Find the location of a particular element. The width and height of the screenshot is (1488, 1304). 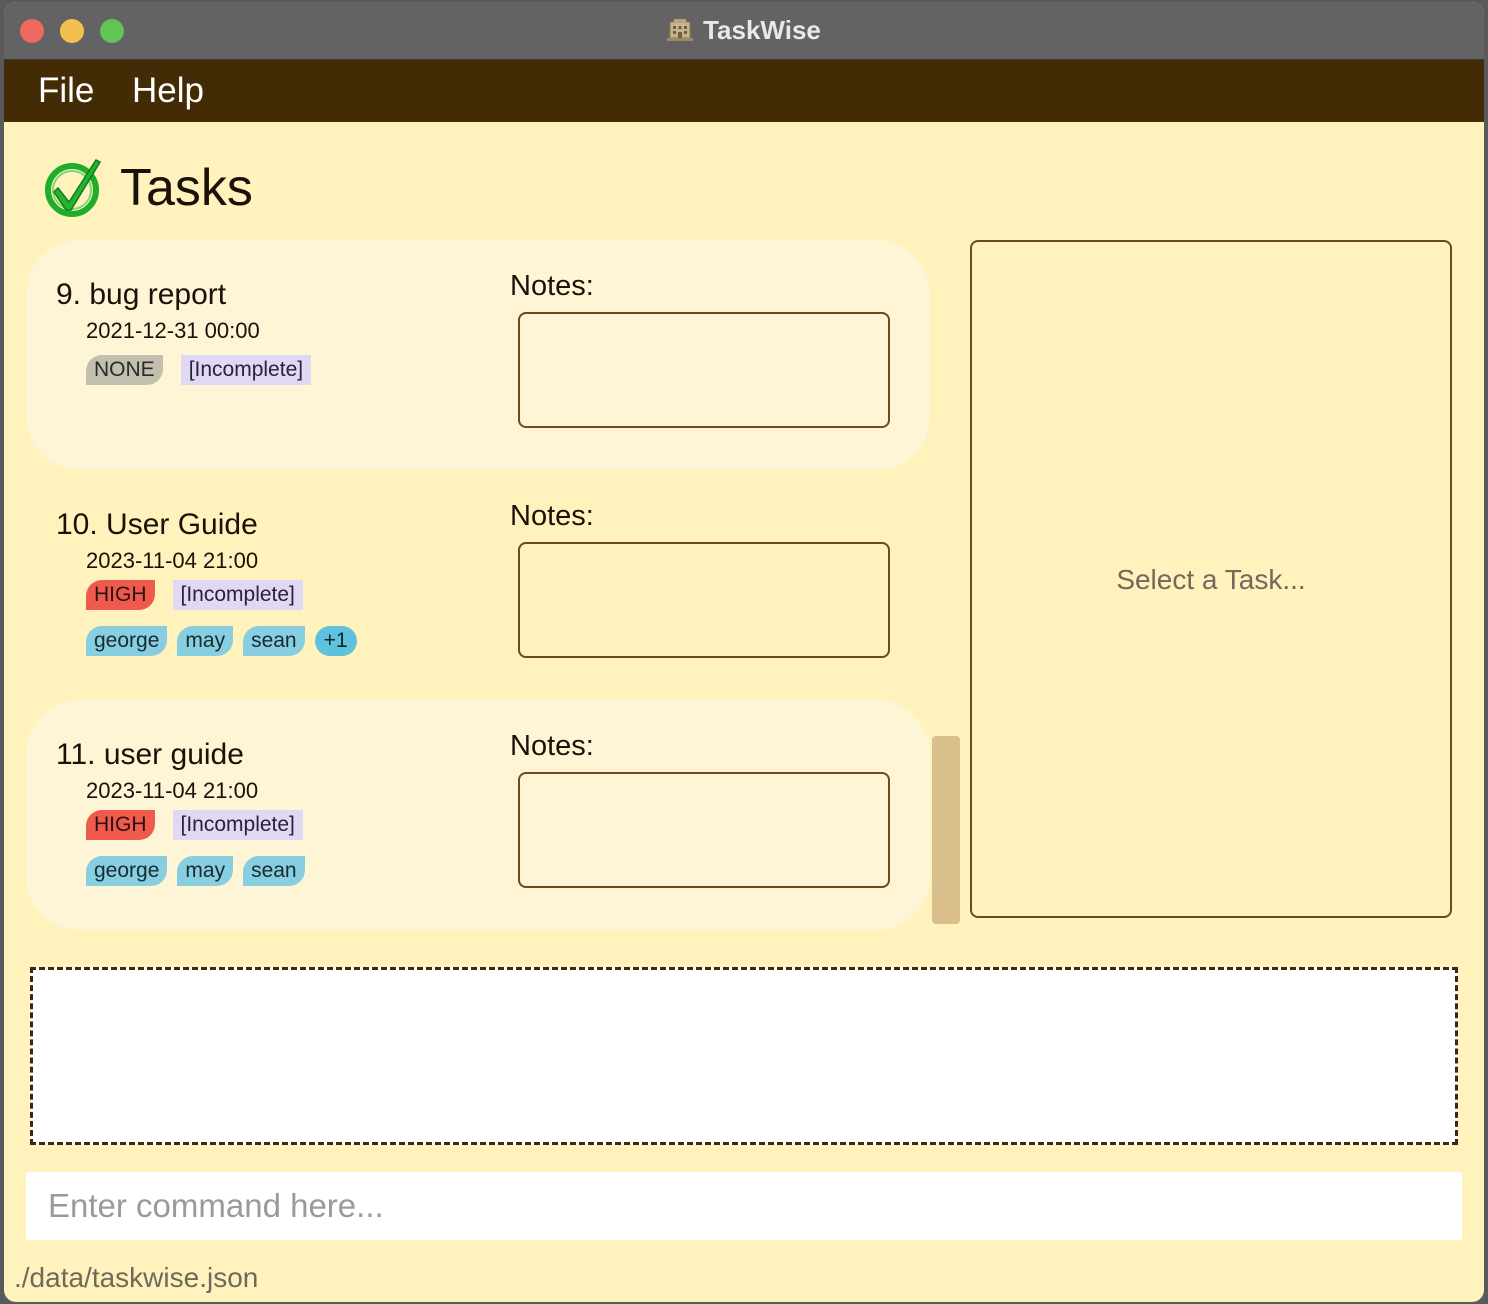

task-list-scrollbar is located at coordinates (946, 830).